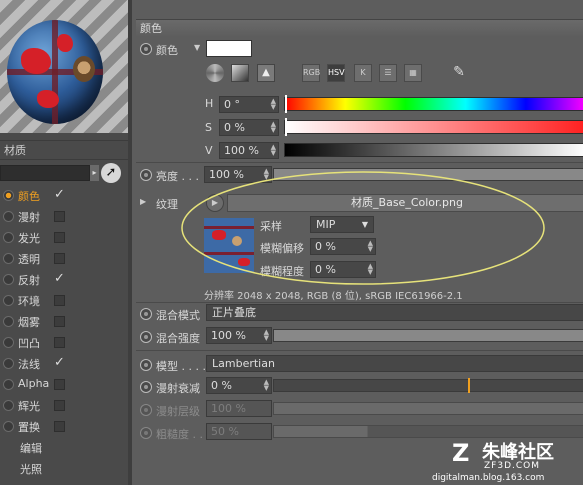 This screenshot has height=485, width=583. Describe the element at coordinates (215, 73) in the screenshot. I see `color-wheel-icon` at that location.